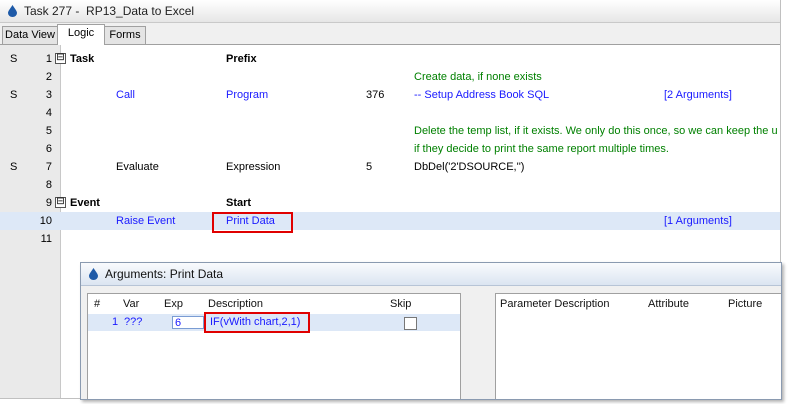 The height and width of the screenshot is (404, 788). What do you see at coordinates (668, 304) in the screenshot?
I see `header-attribute: Attribute` at bounding box center [668, 304].